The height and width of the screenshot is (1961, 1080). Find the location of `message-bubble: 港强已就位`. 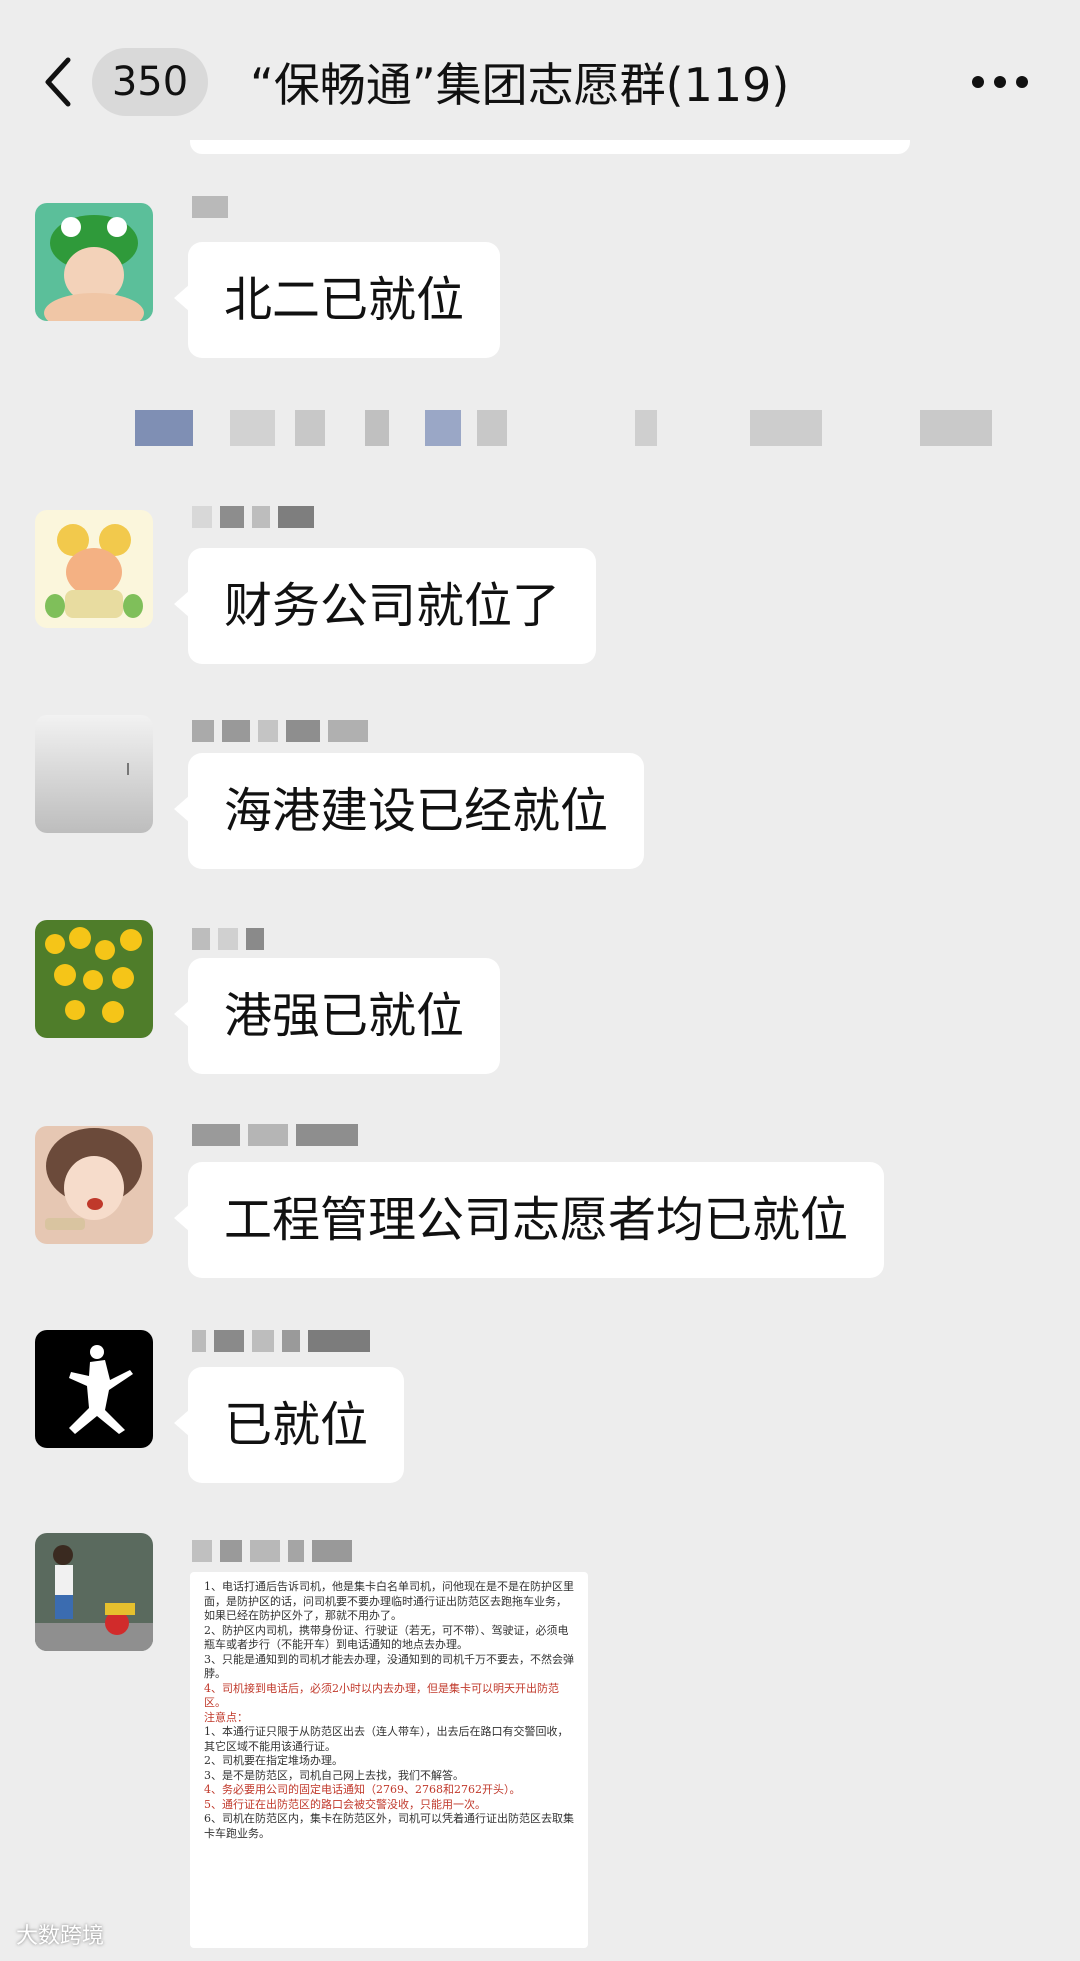

message-bubble: 港强已就位 is located at coordinates (337, 1016).